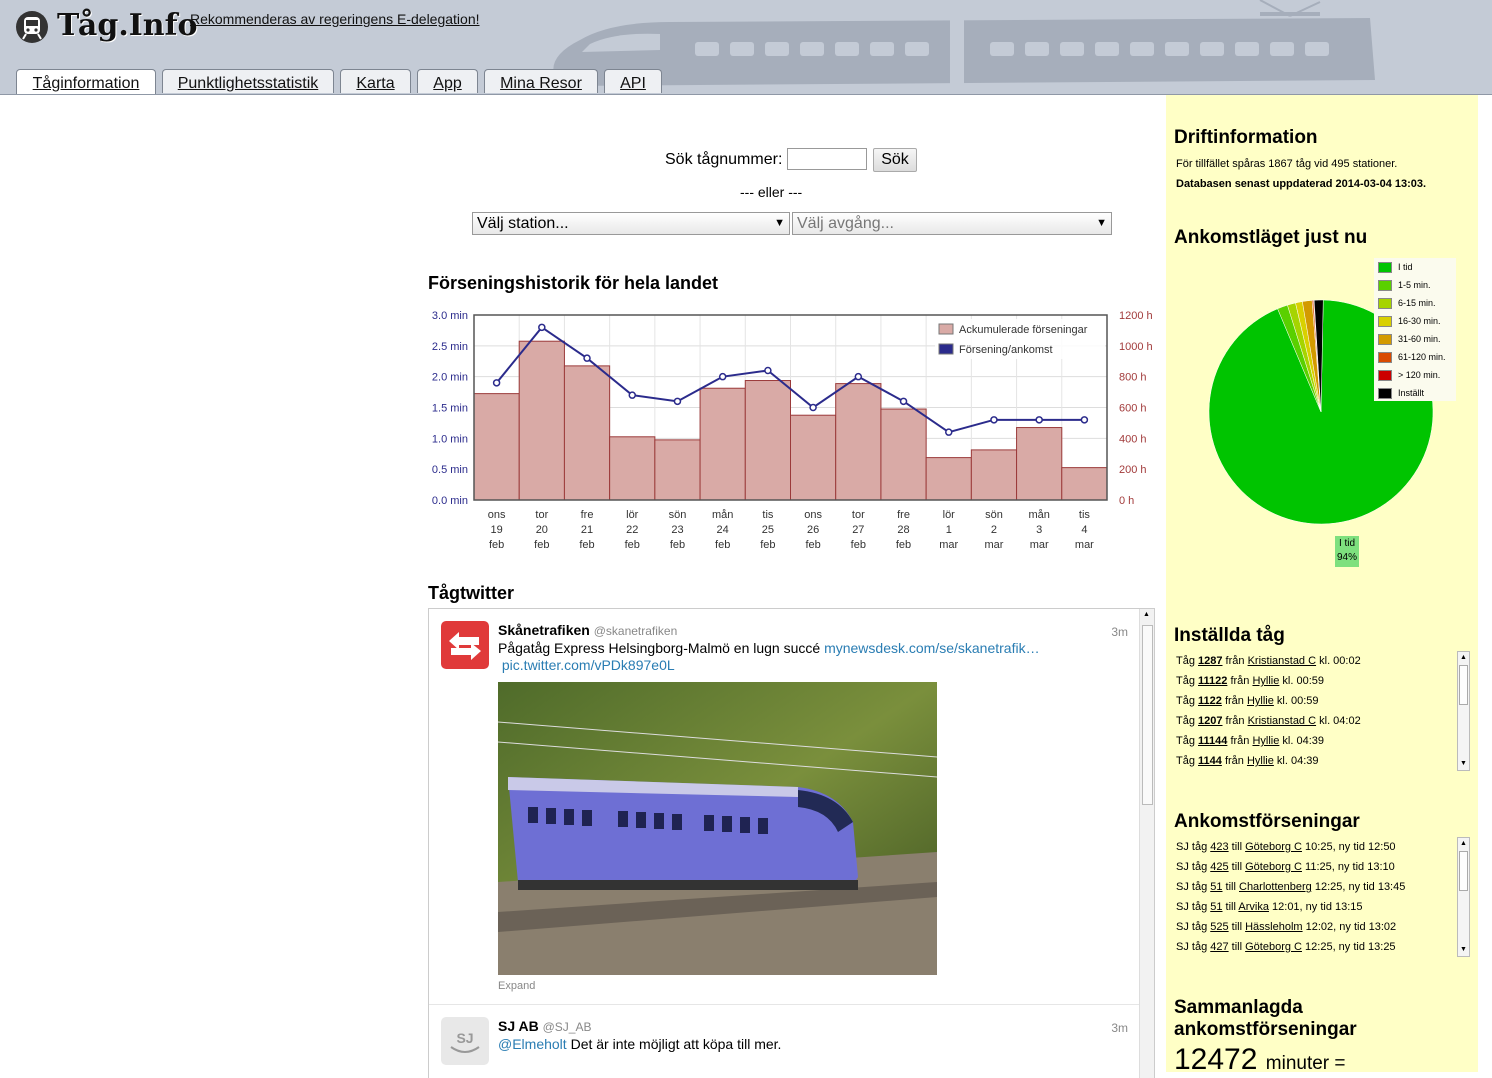  What do you see at coordinates (1323, 661) in the screenshot?
I see `list-item: Tåg 1287 från Kristianstad C kl. 00:02` at bounding box center [1323, 661].